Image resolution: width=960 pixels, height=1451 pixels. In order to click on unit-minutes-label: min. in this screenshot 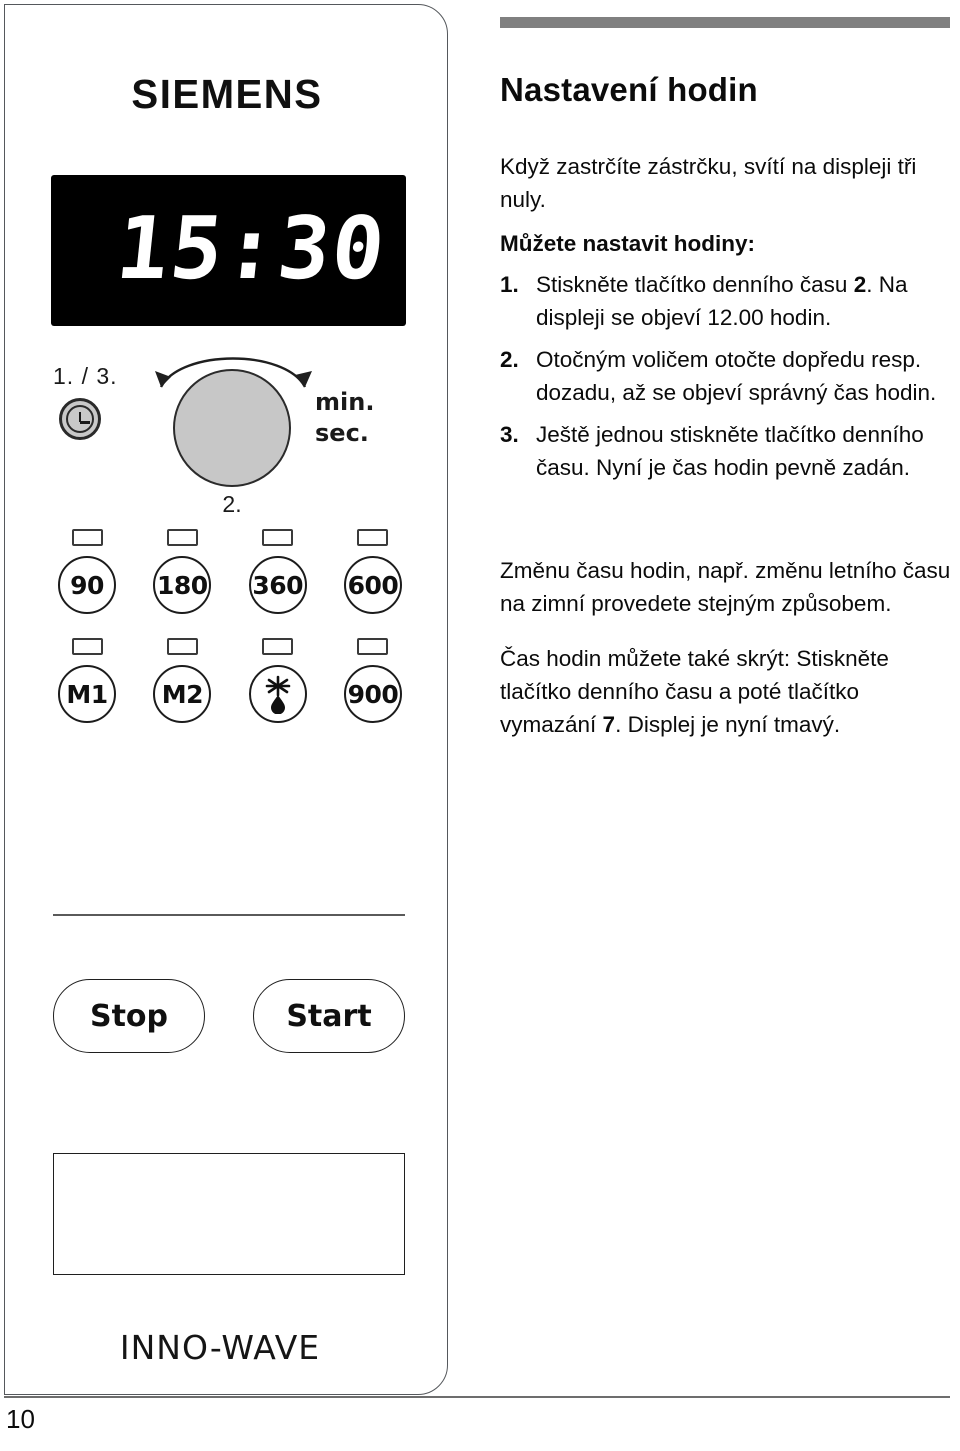, I will do `click(345, 402)`.